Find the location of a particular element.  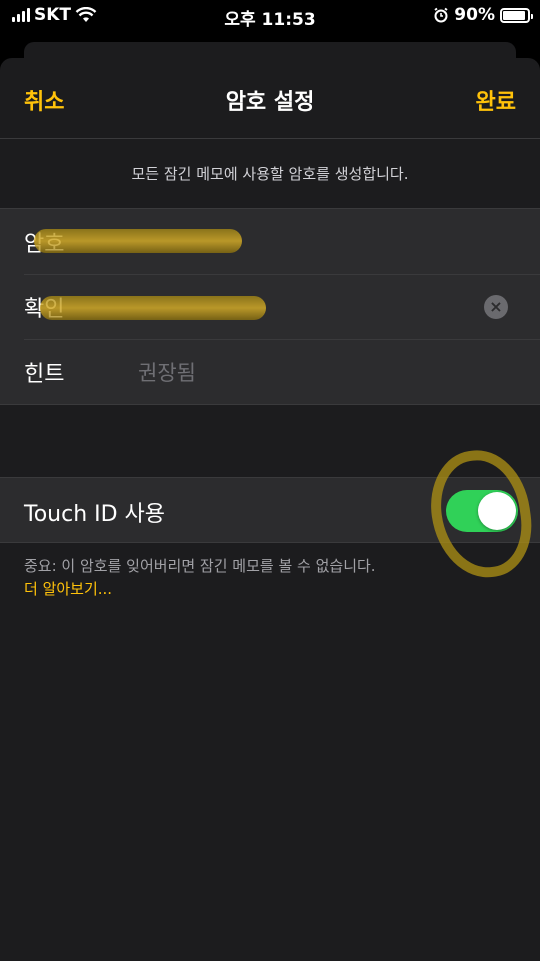

hint-placeholder: 권장됨 is located at coordinates (167, 372).